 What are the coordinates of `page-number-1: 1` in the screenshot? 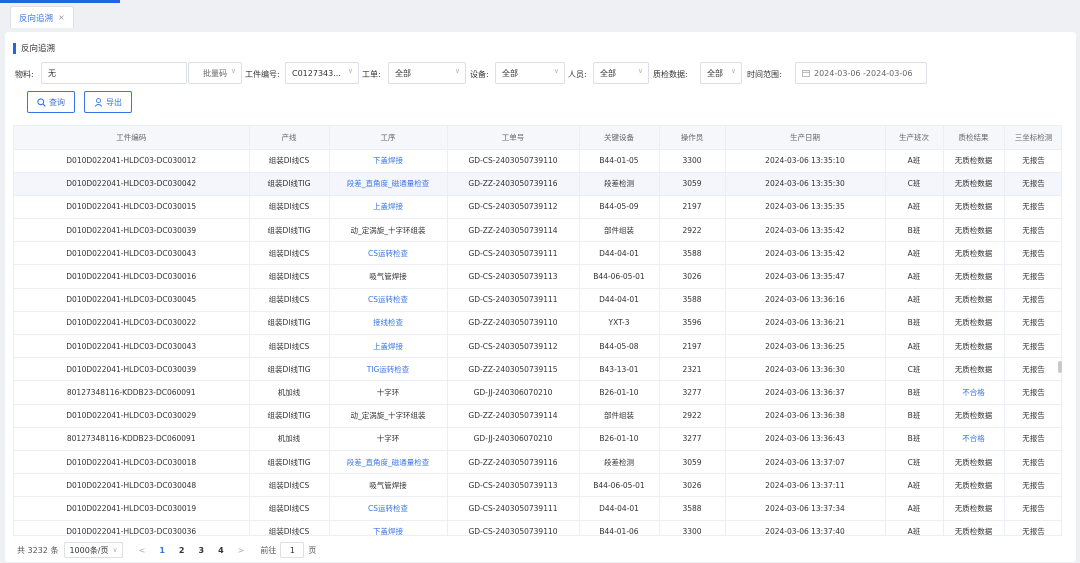 It's located at (162, 550).